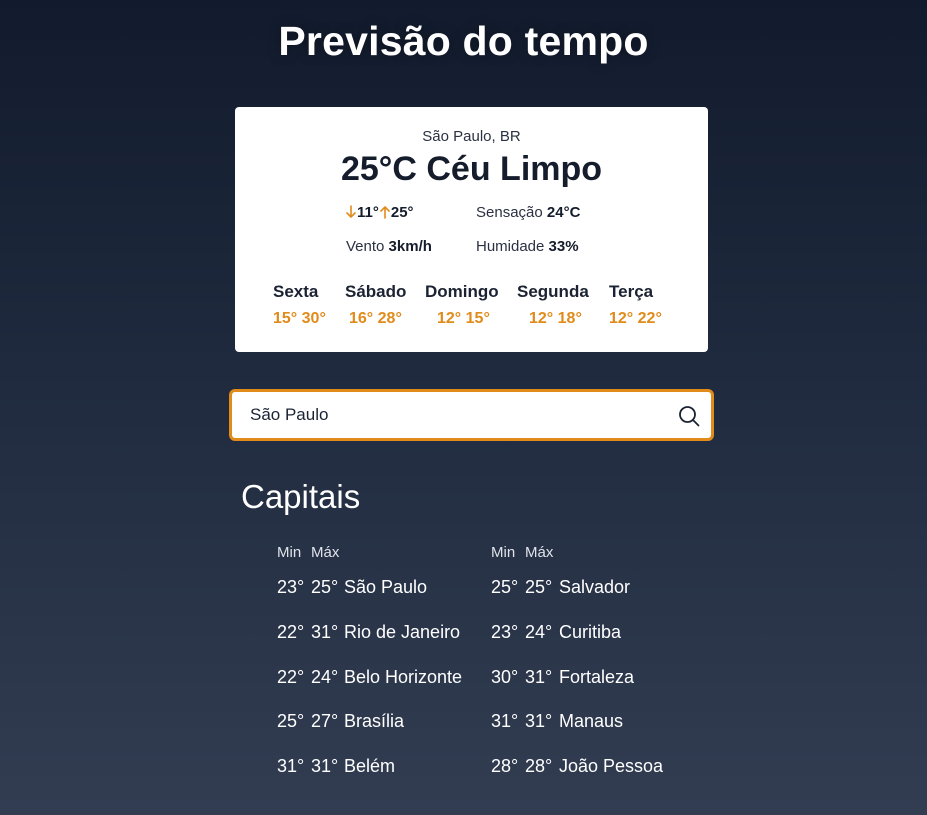 This screenshot has width=927, height=815. Describe the element at coordinates (375, 318) in the screenshot. I see `forecast-temps: 16° 28°` at that location.